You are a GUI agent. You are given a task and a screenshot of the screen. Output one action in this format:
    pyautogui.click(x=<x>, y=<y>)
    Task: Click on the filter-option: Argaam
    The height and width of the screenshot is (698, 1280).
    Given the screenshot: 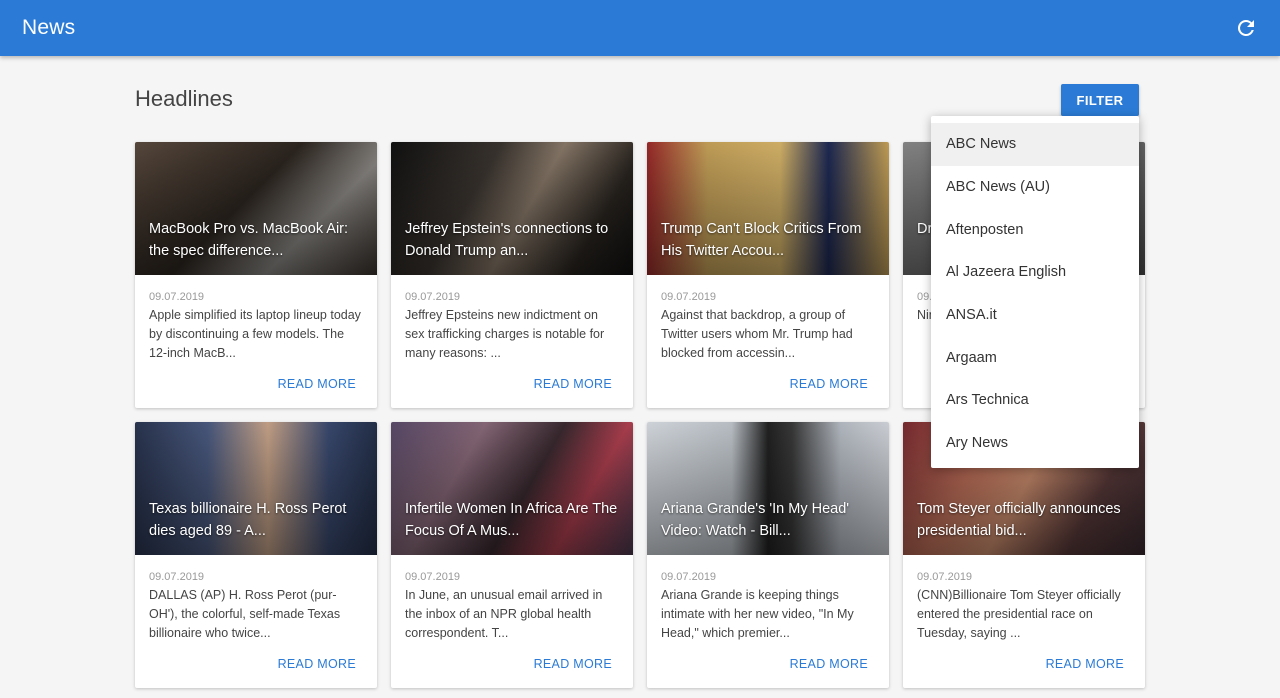 What is the action you would take?
    pyautogui.click(x=1035, y=357)
    